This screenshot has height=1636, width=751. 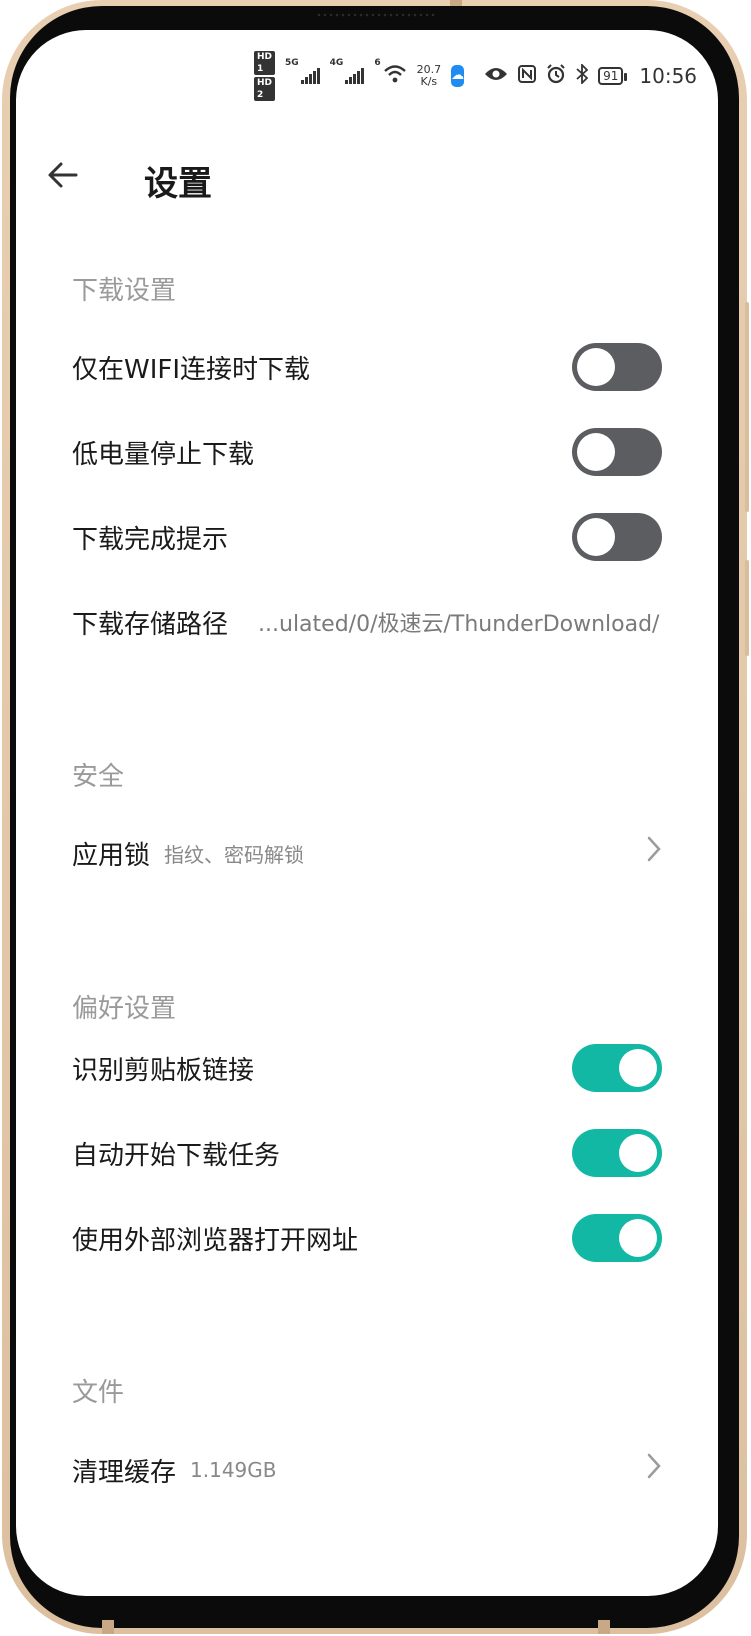 What do you see at coordinates (496, 76) in the screenshot?
I see `eye-icon` at bounding box center [496, 76].